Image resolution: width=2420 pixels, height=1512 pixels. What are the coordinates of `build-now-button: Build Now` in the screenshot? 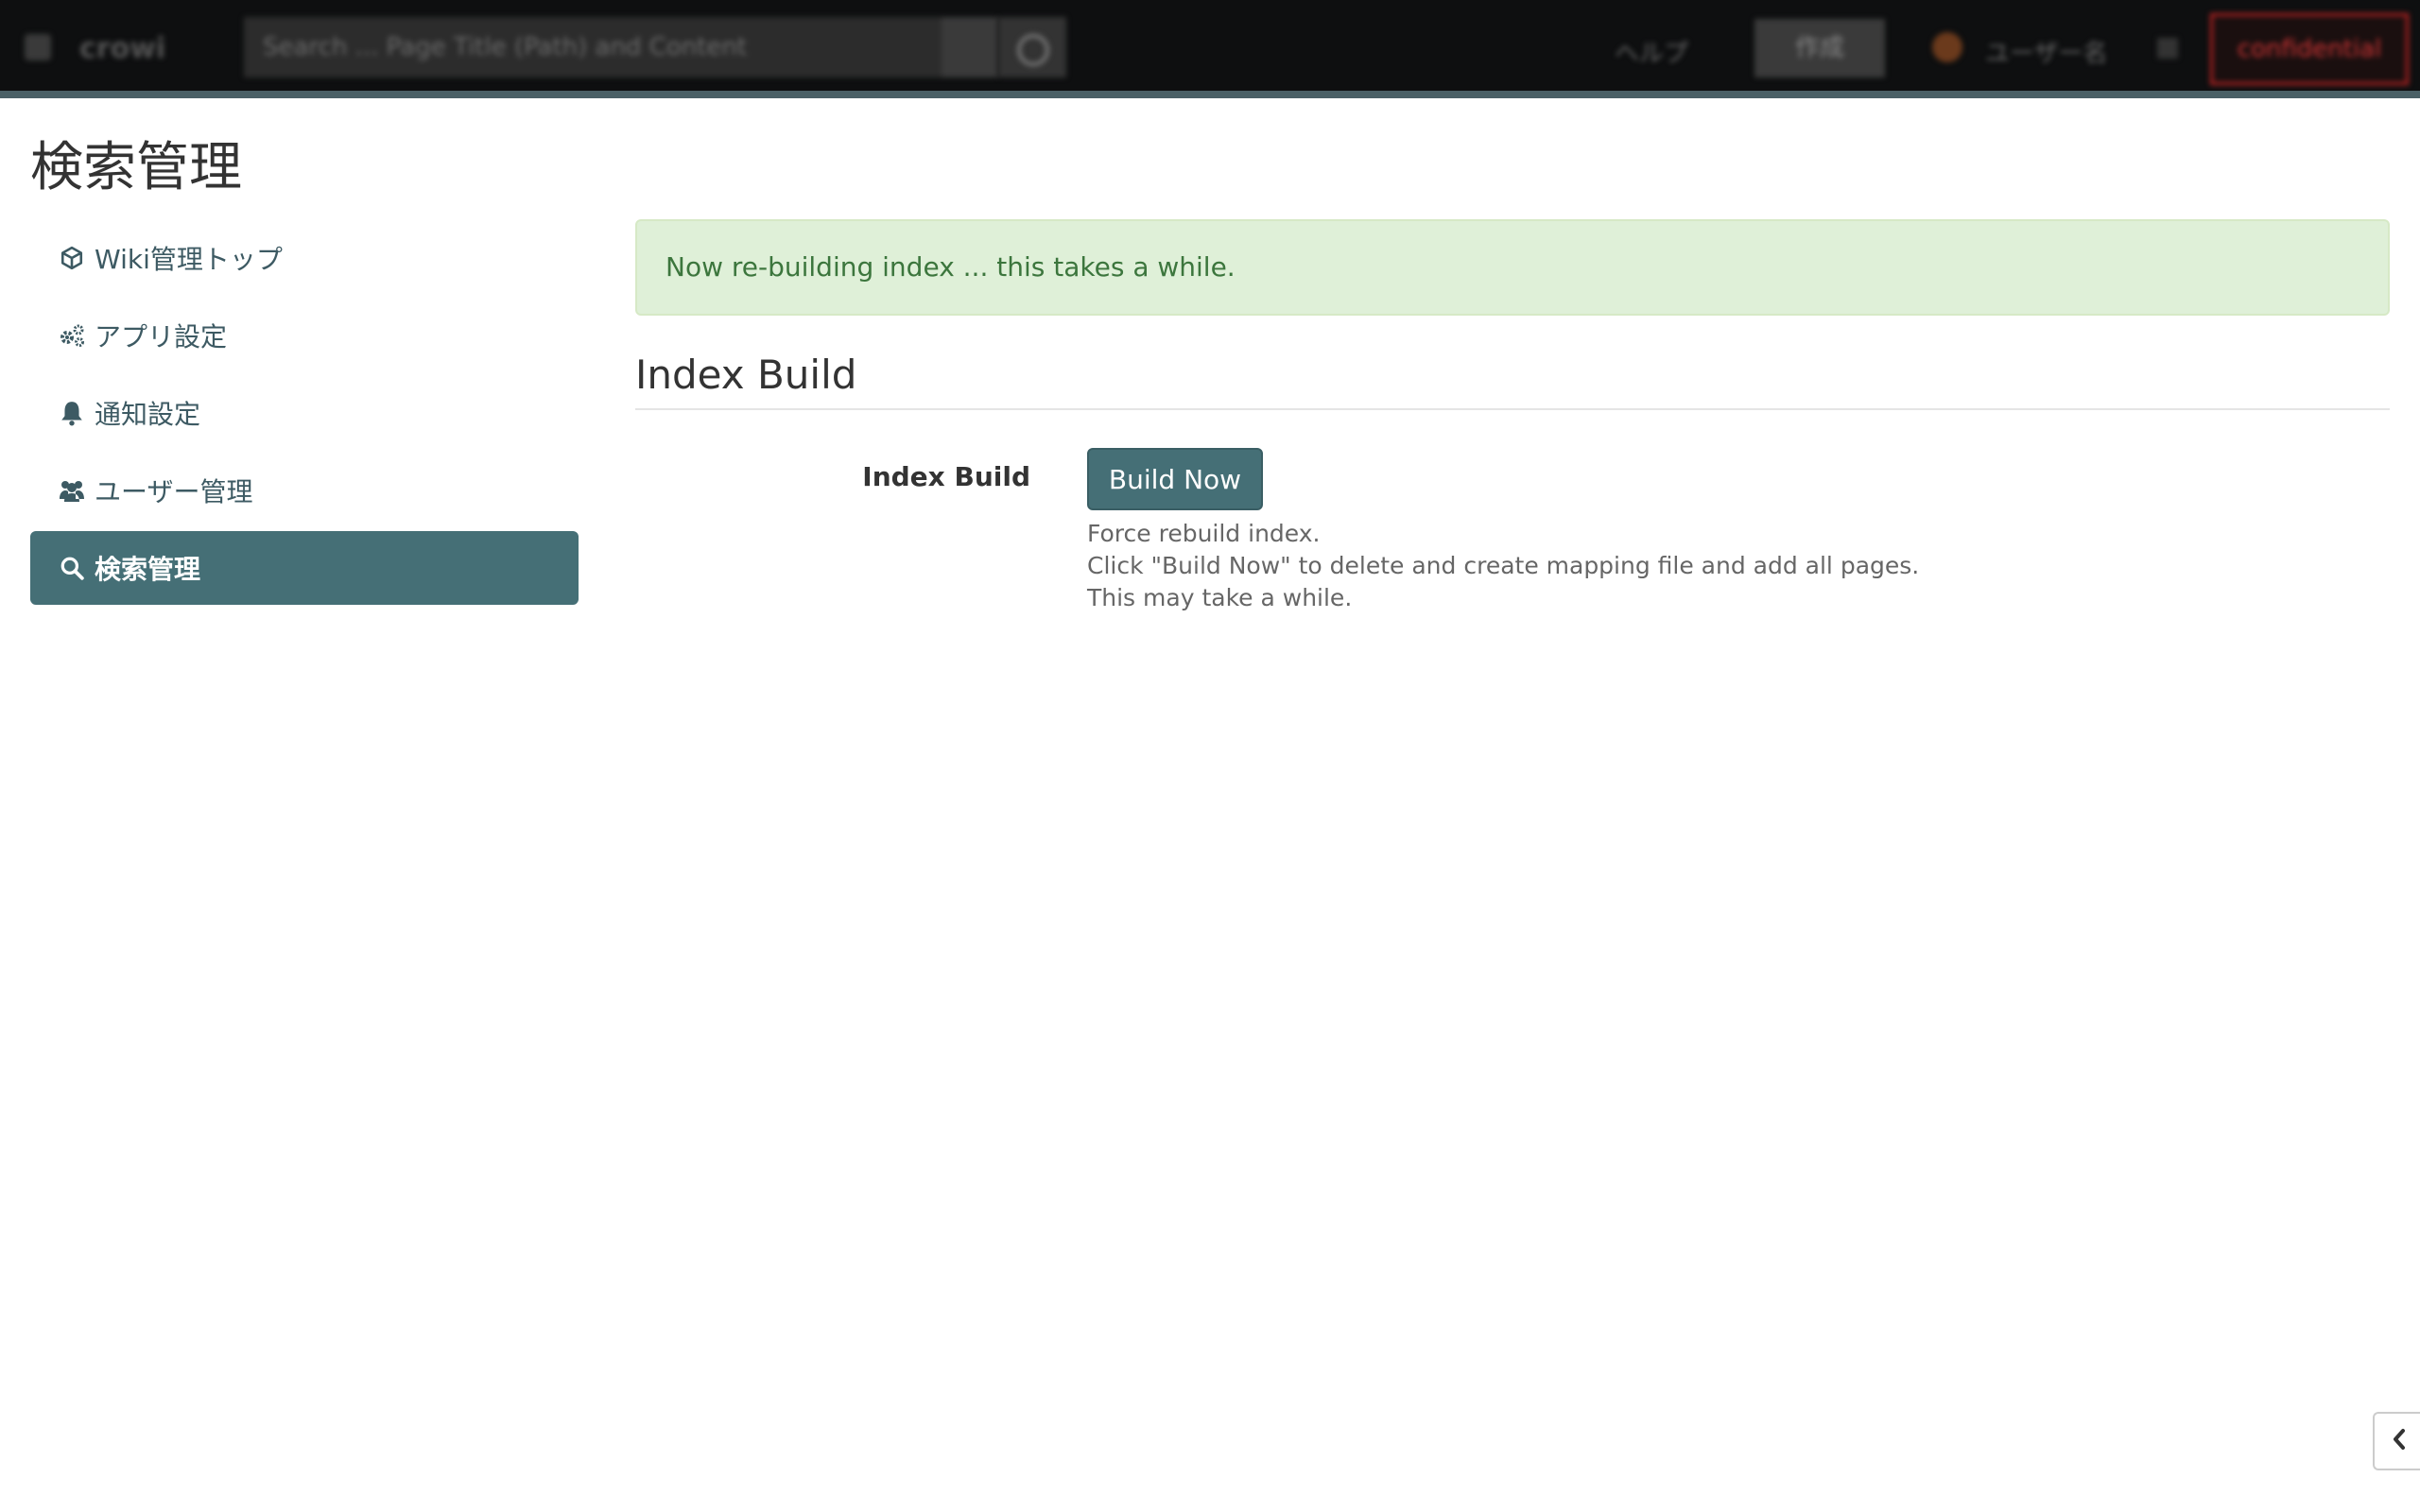 It's located at (1175, 479).